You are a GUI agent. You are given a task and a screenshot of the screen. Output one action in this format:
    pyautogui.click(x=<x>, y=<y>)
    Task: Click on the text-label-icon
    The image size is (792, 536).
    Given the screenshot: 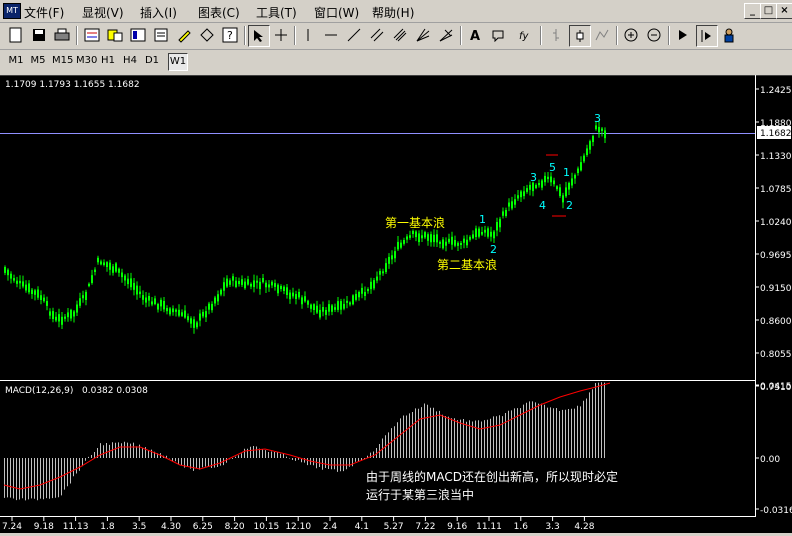 What is the action you would take?
    pyautogui.click(x=498, y=35)
    